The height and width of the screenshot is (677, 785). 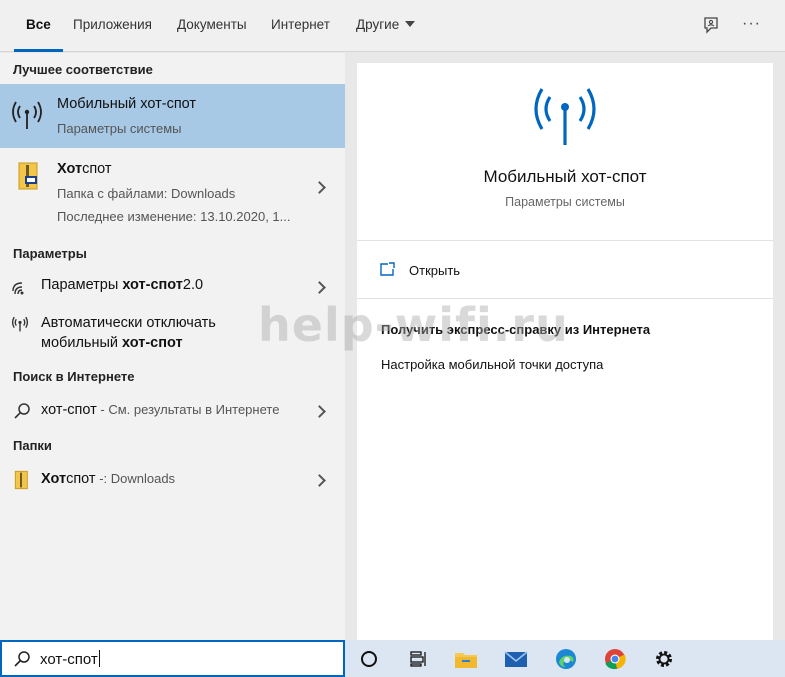 What do you see at coordinates (82, 285) in the screenshot?
I see `title-pre: Параметры` at bounding box center [82, 285].